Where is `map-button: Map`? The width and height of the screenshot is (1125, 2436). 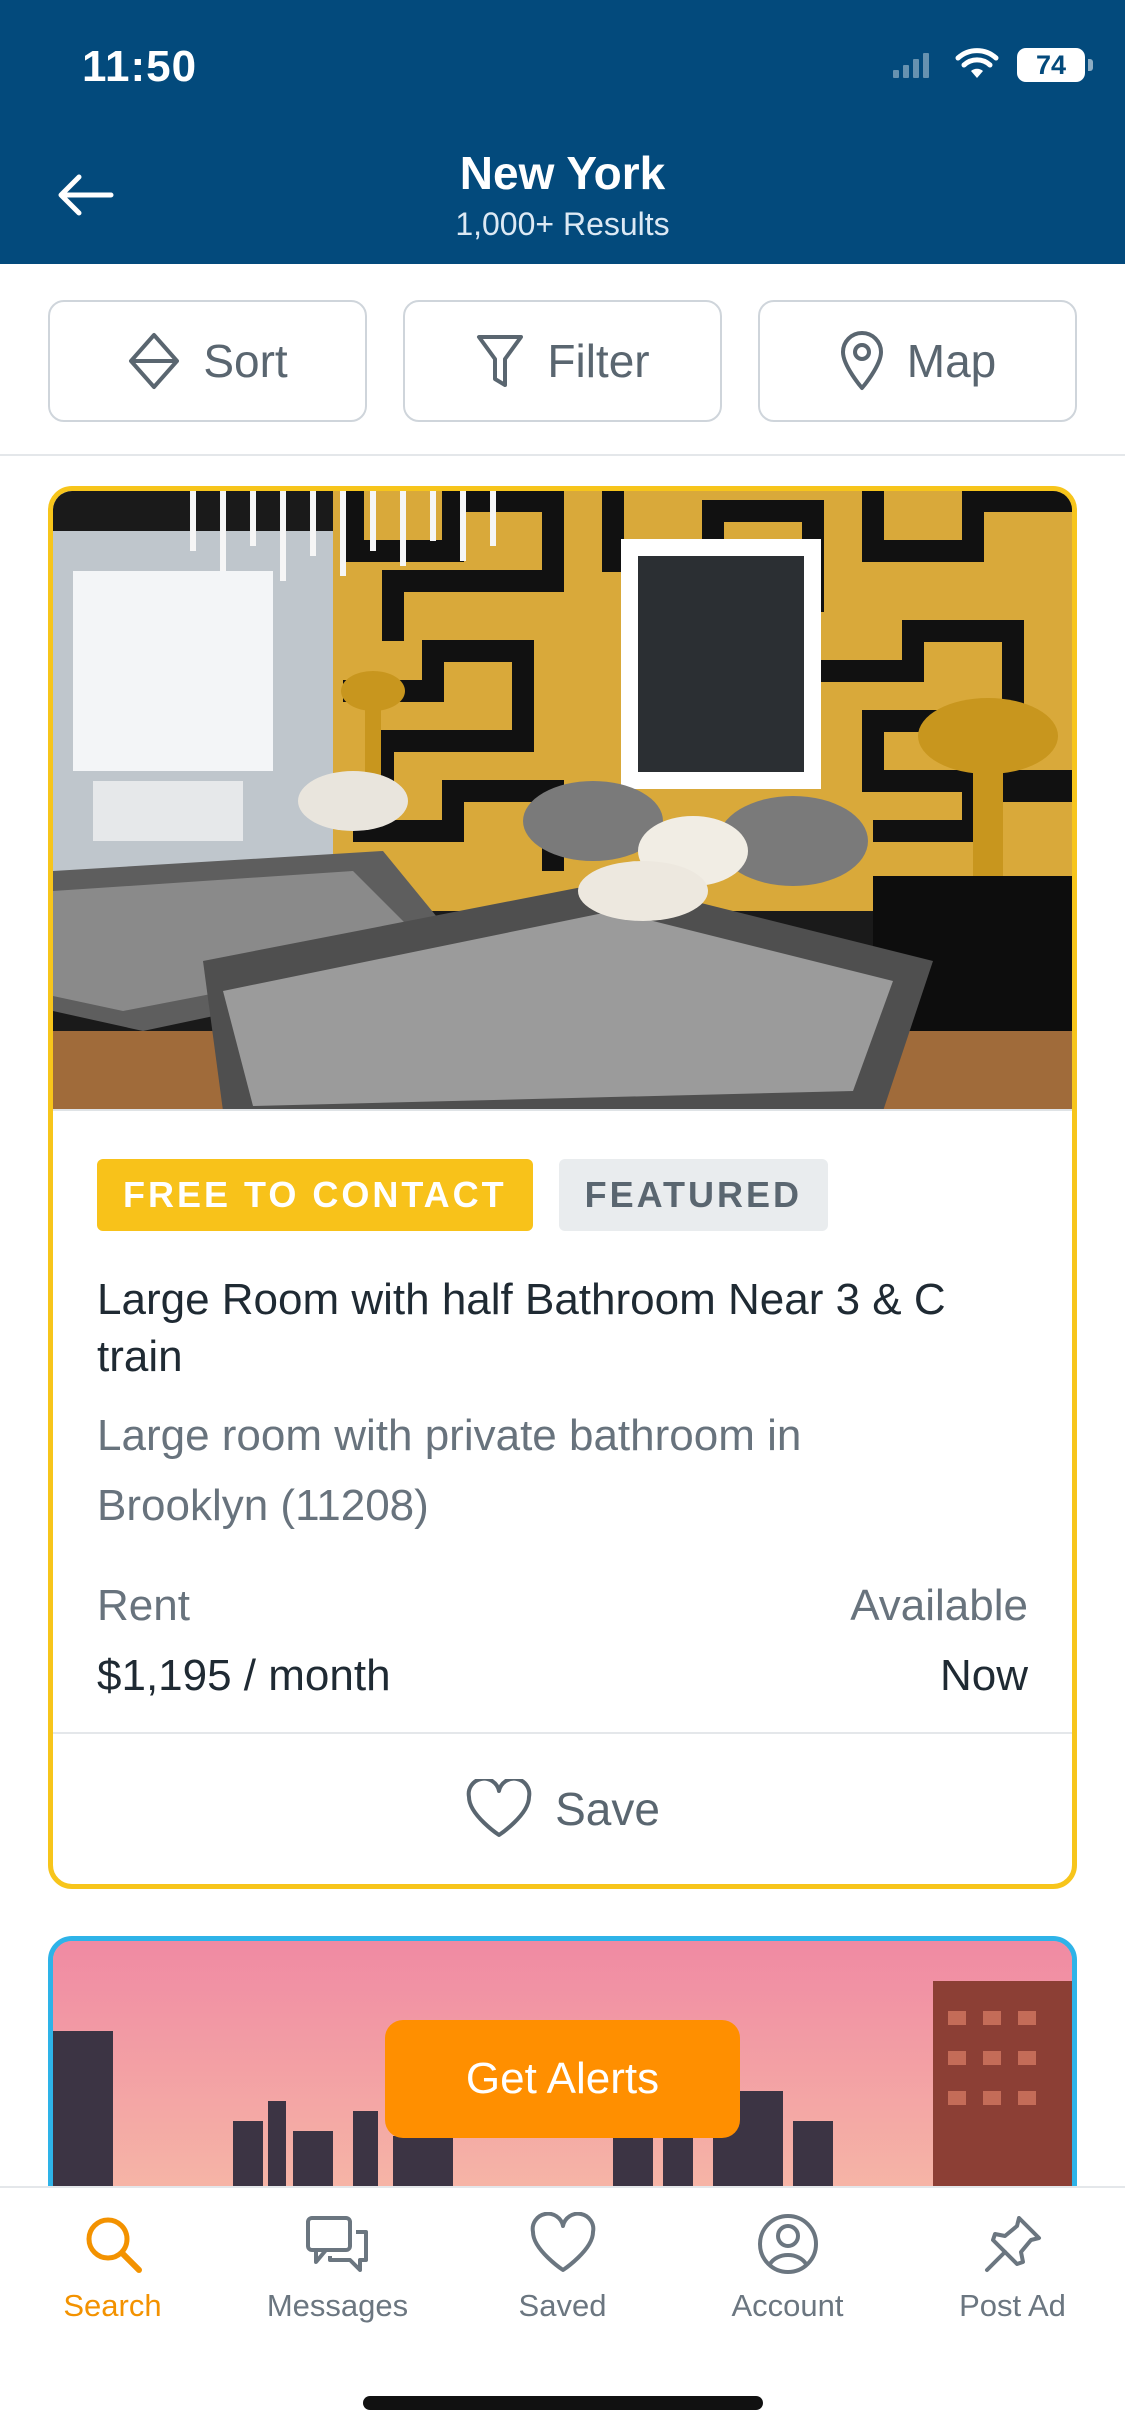 map-button: Map is located at coordinates (917, 361).